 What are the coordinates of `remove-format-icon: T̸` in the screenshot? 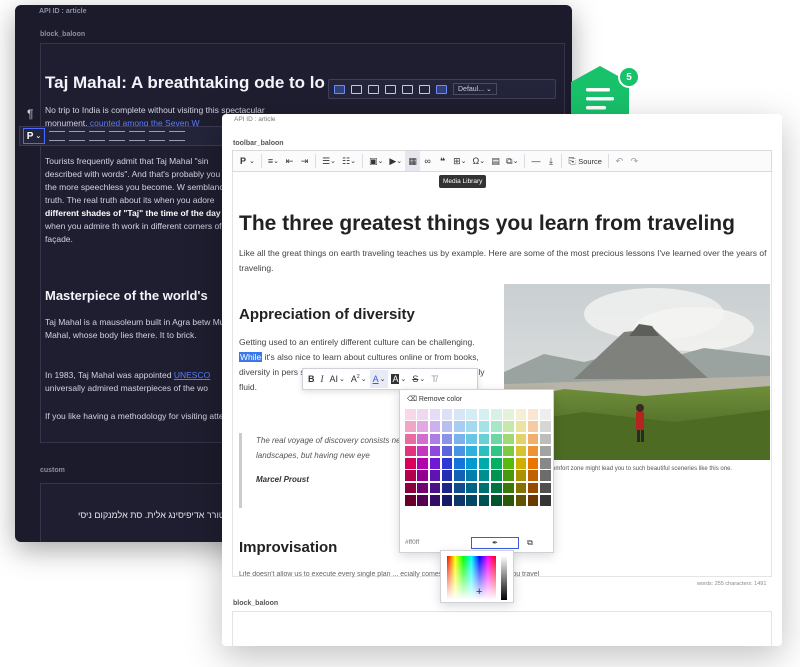 It's located at (434, 379).